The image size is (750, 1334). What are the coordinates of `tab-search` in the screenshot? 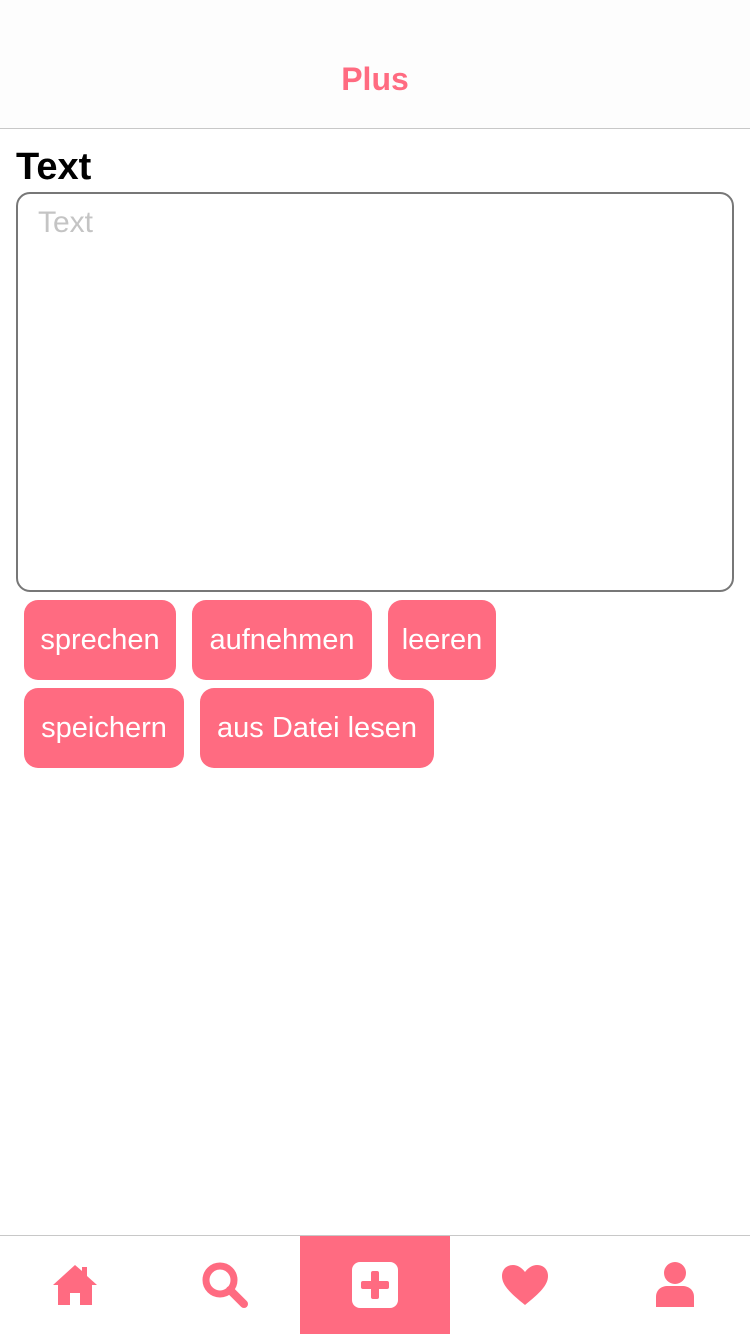 It's located at (225, 1285).